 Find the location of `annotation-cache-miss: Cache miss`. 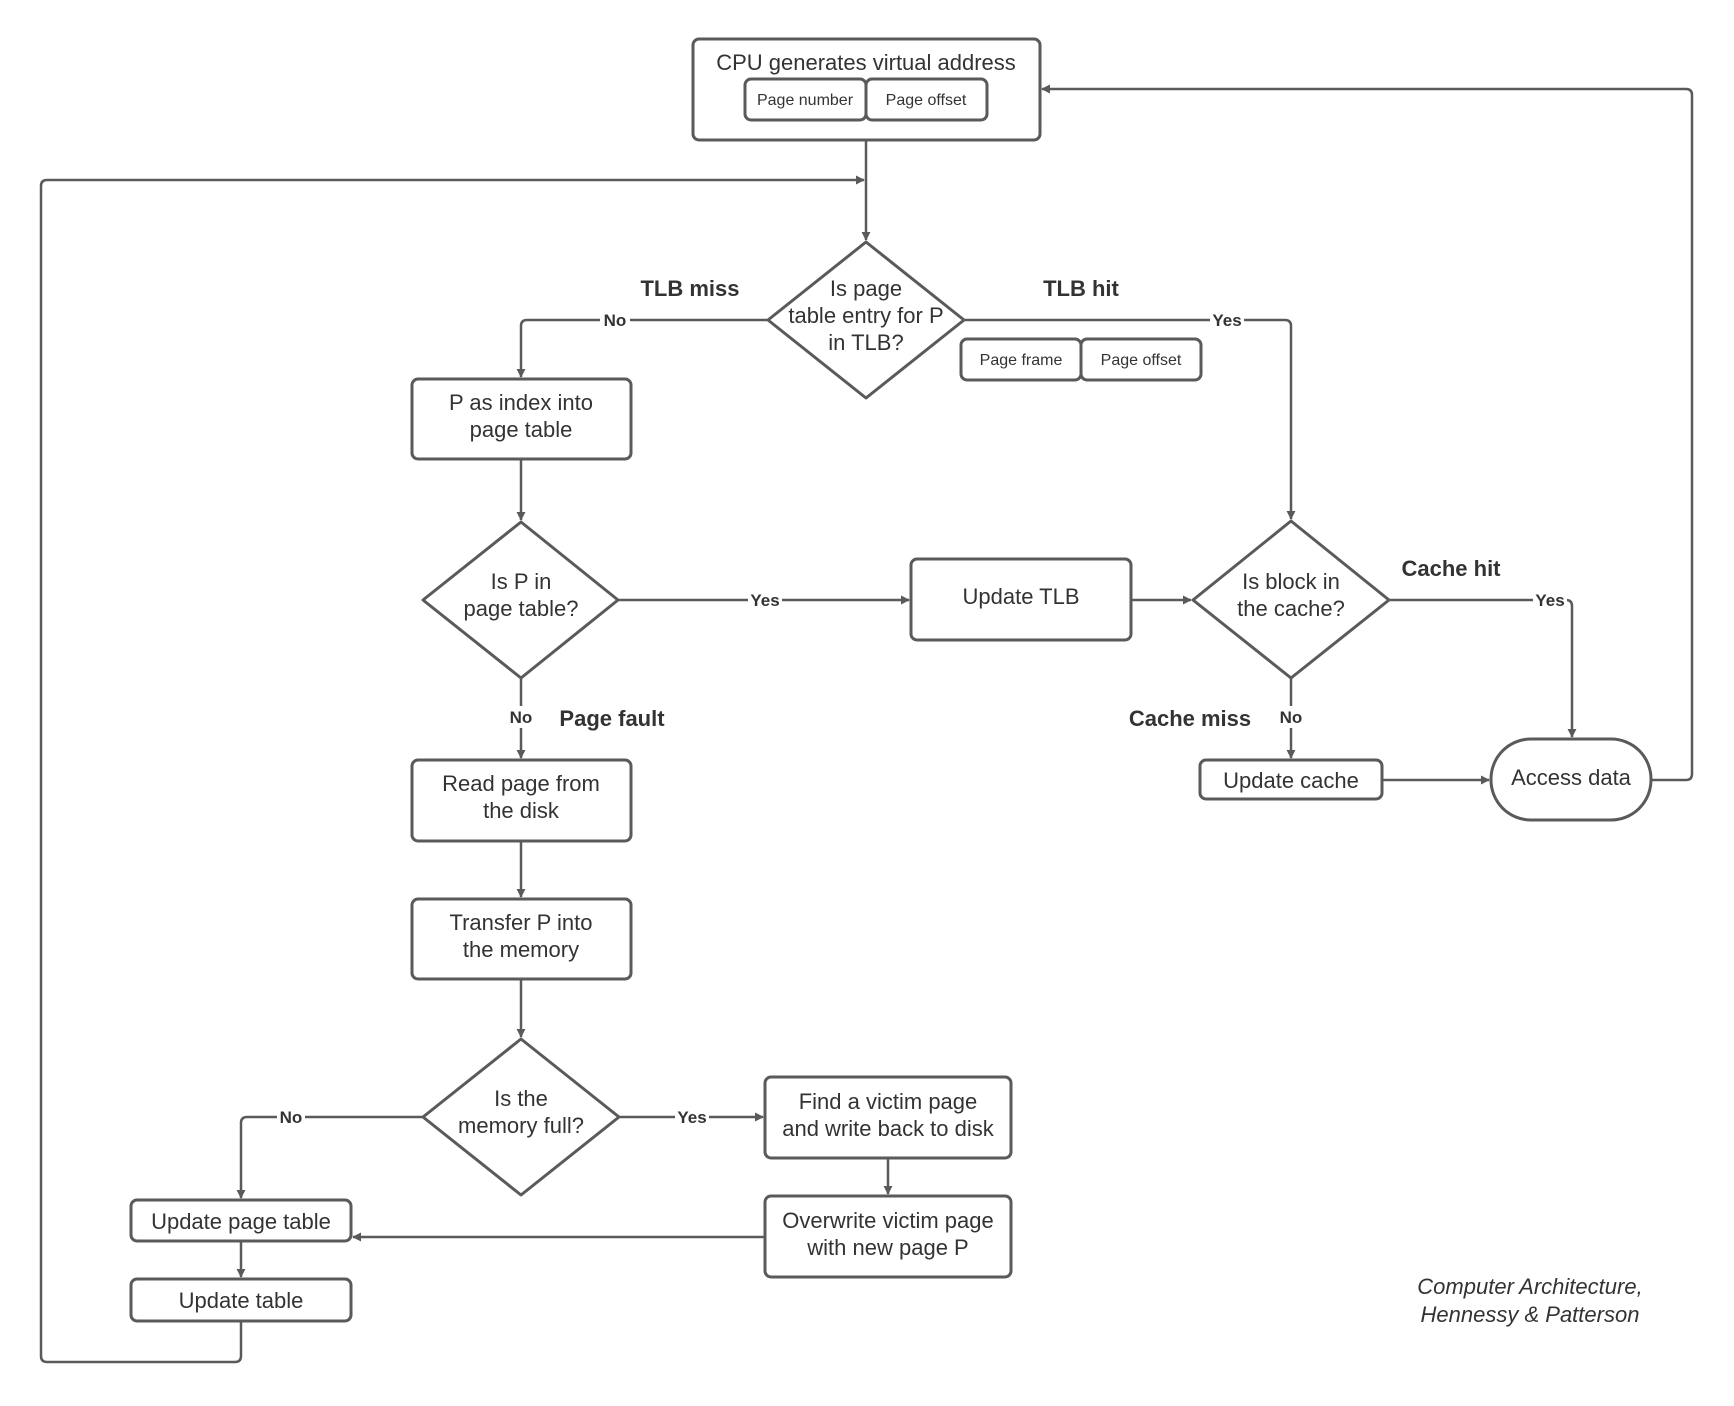

annotation-cache-miss: Cache miss is located at coordinates (1190, 718).